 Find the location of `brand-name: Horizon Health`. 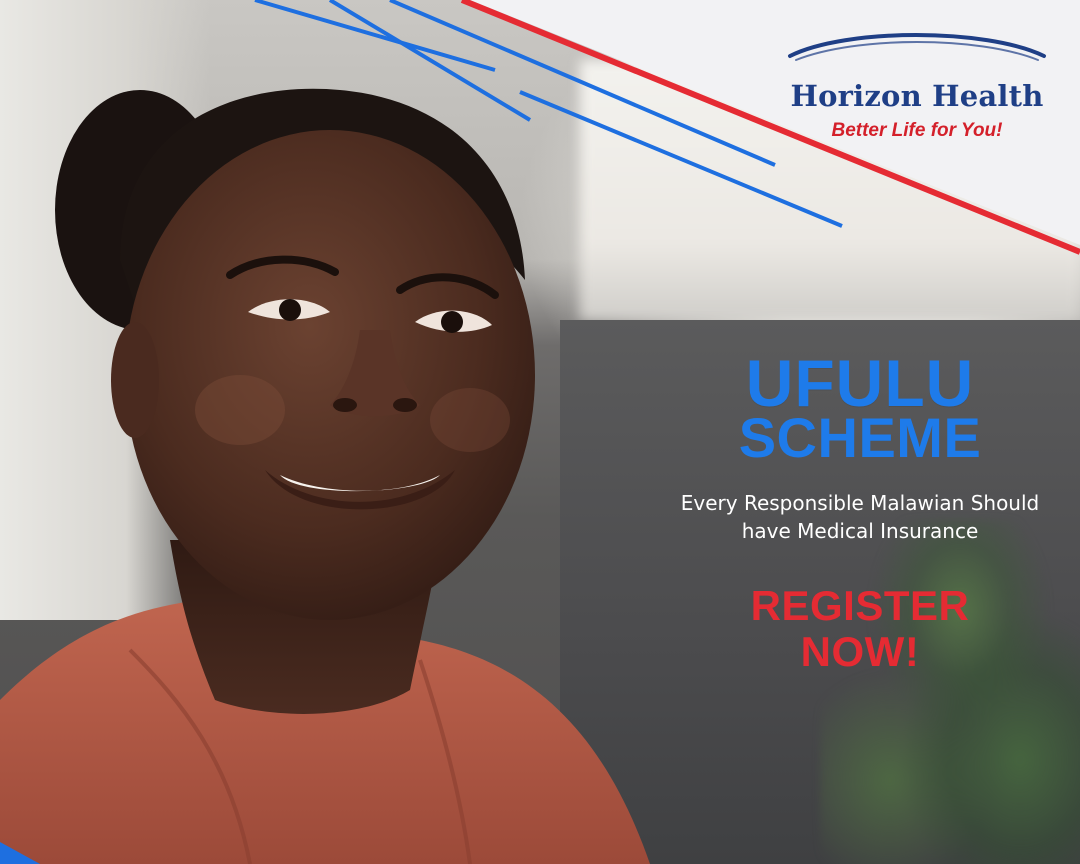

brand-name: Horizon Health is located at coordinates (917, 96).